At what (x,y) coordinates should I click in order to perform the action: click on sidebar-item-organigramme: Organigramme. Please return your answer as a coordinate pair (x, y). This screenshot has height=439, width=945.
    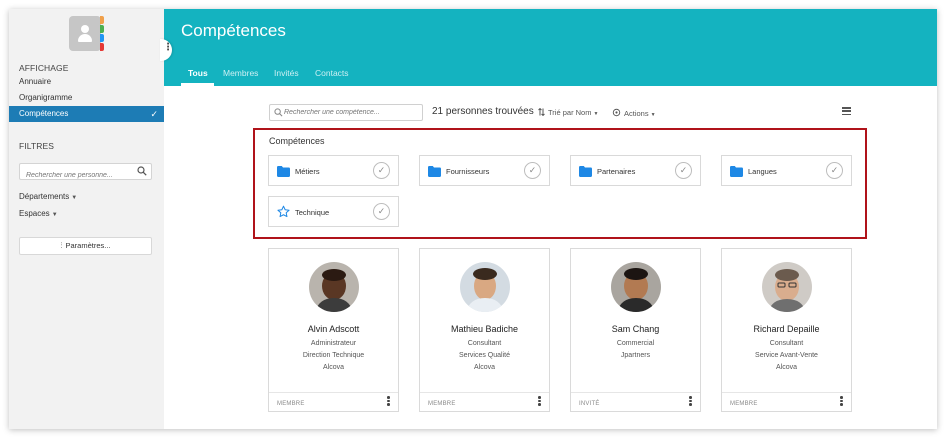
    Looking at the image, I should click on (86, 98).